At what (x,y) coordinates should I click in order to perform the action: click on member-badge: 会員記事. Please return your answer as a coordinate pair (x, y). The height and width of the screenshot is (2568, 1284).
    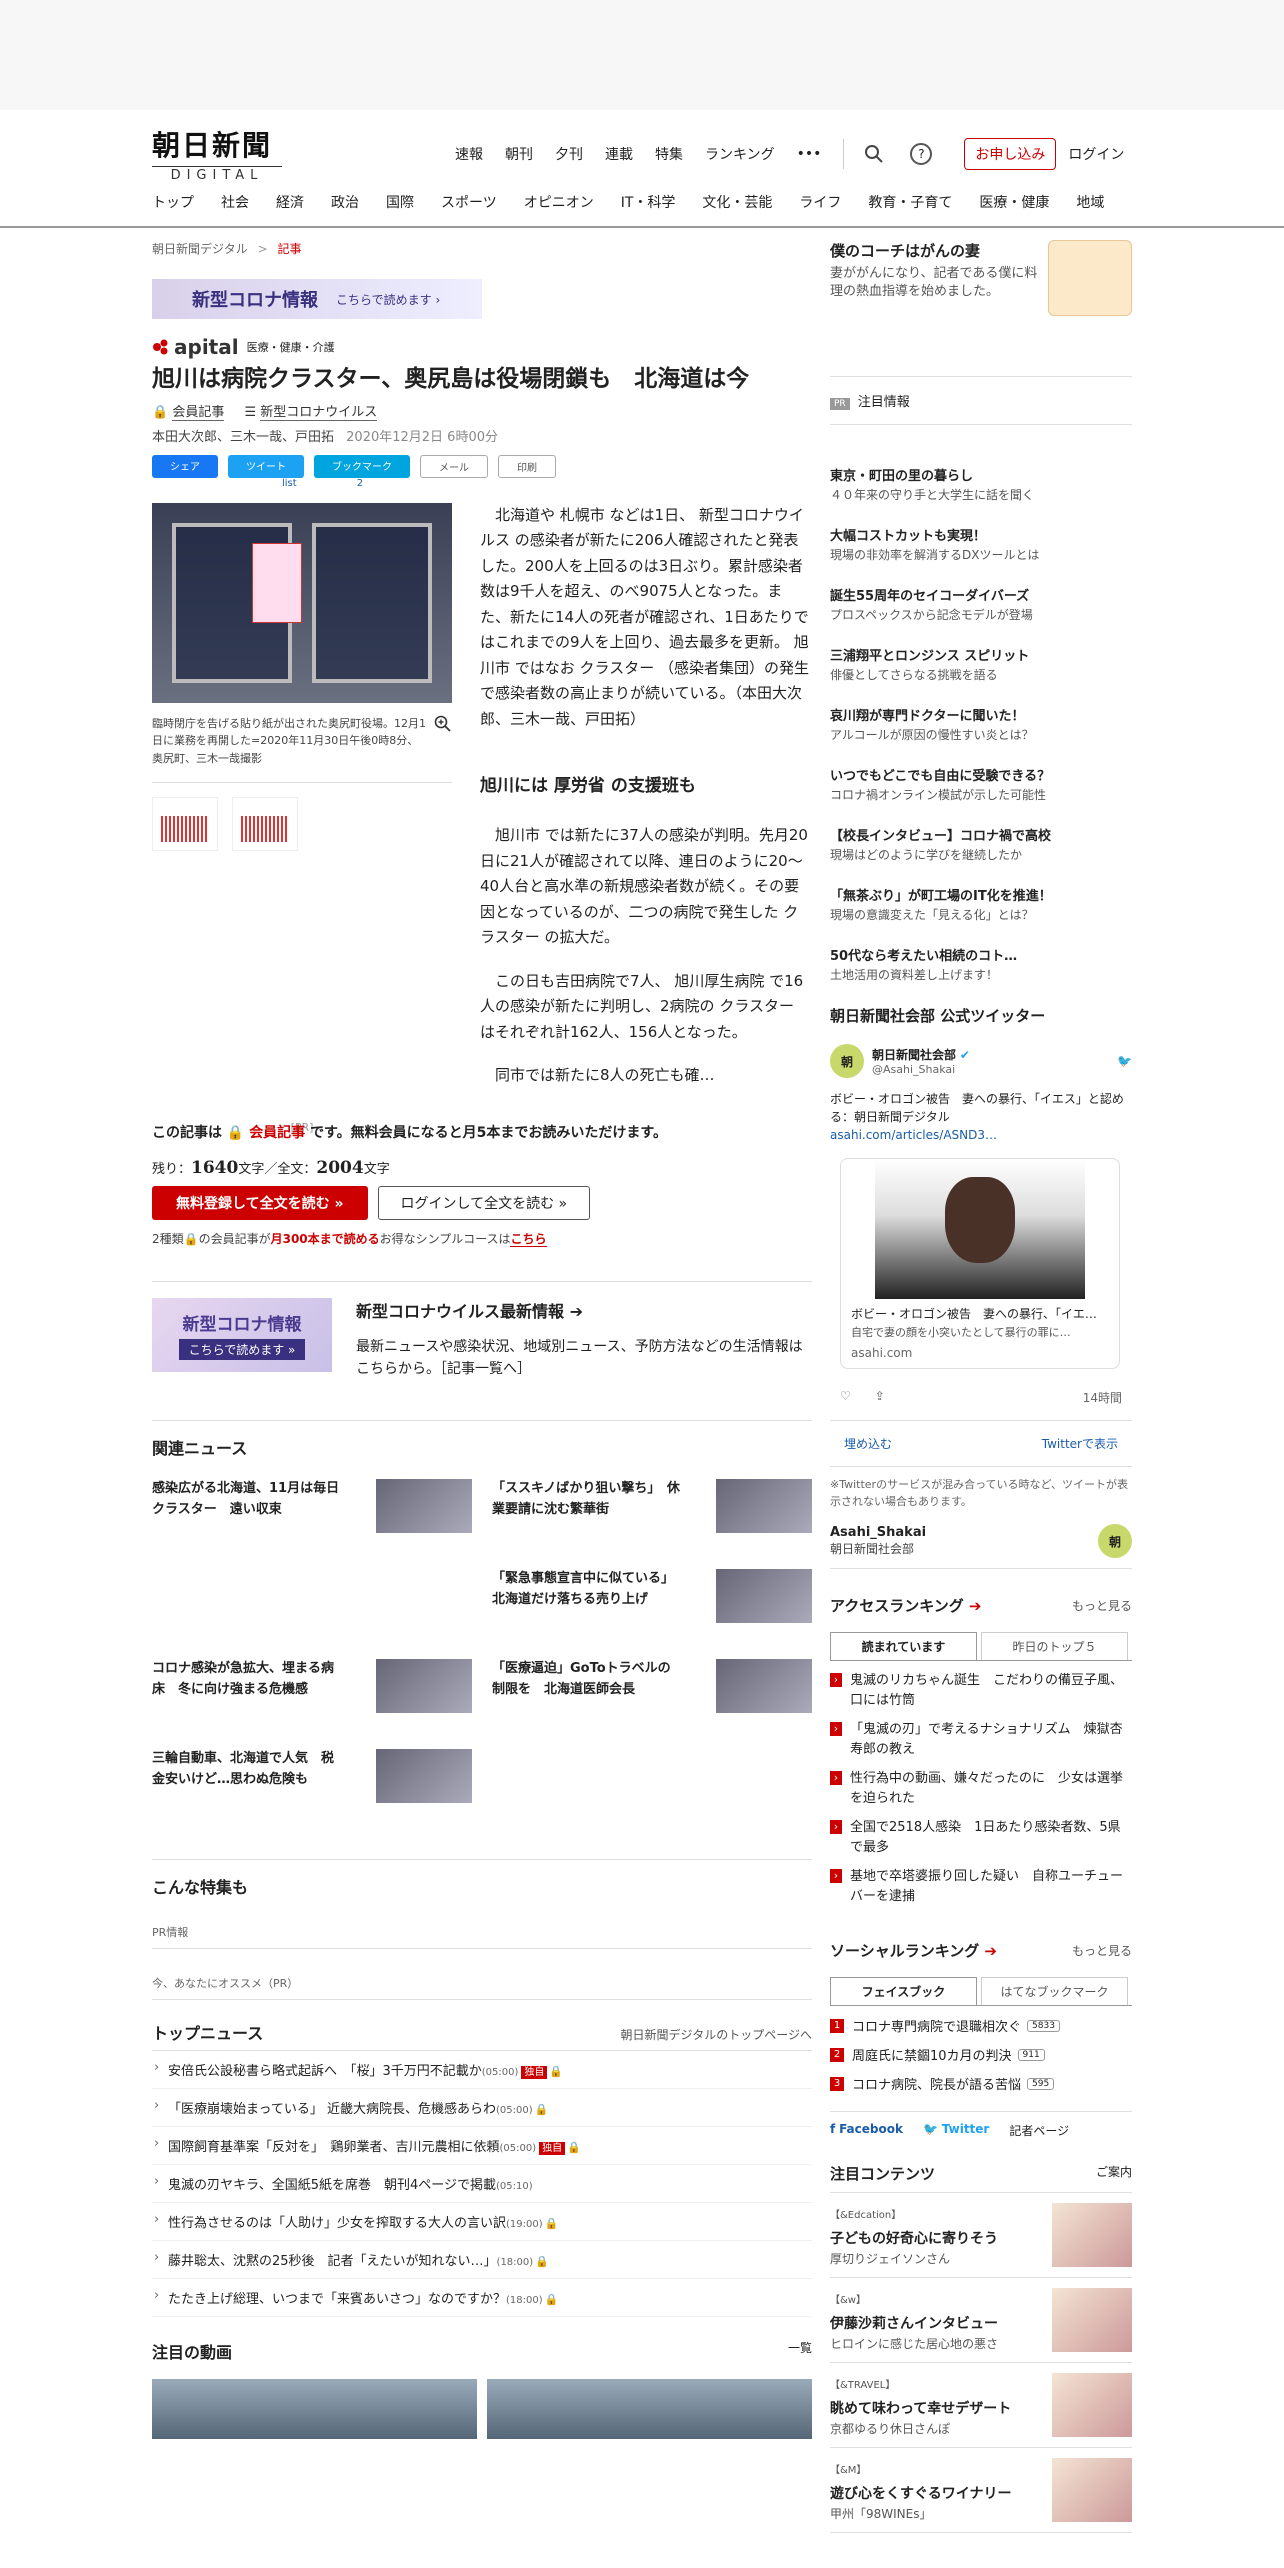
    Looking at the image, I should click on (198, 412).